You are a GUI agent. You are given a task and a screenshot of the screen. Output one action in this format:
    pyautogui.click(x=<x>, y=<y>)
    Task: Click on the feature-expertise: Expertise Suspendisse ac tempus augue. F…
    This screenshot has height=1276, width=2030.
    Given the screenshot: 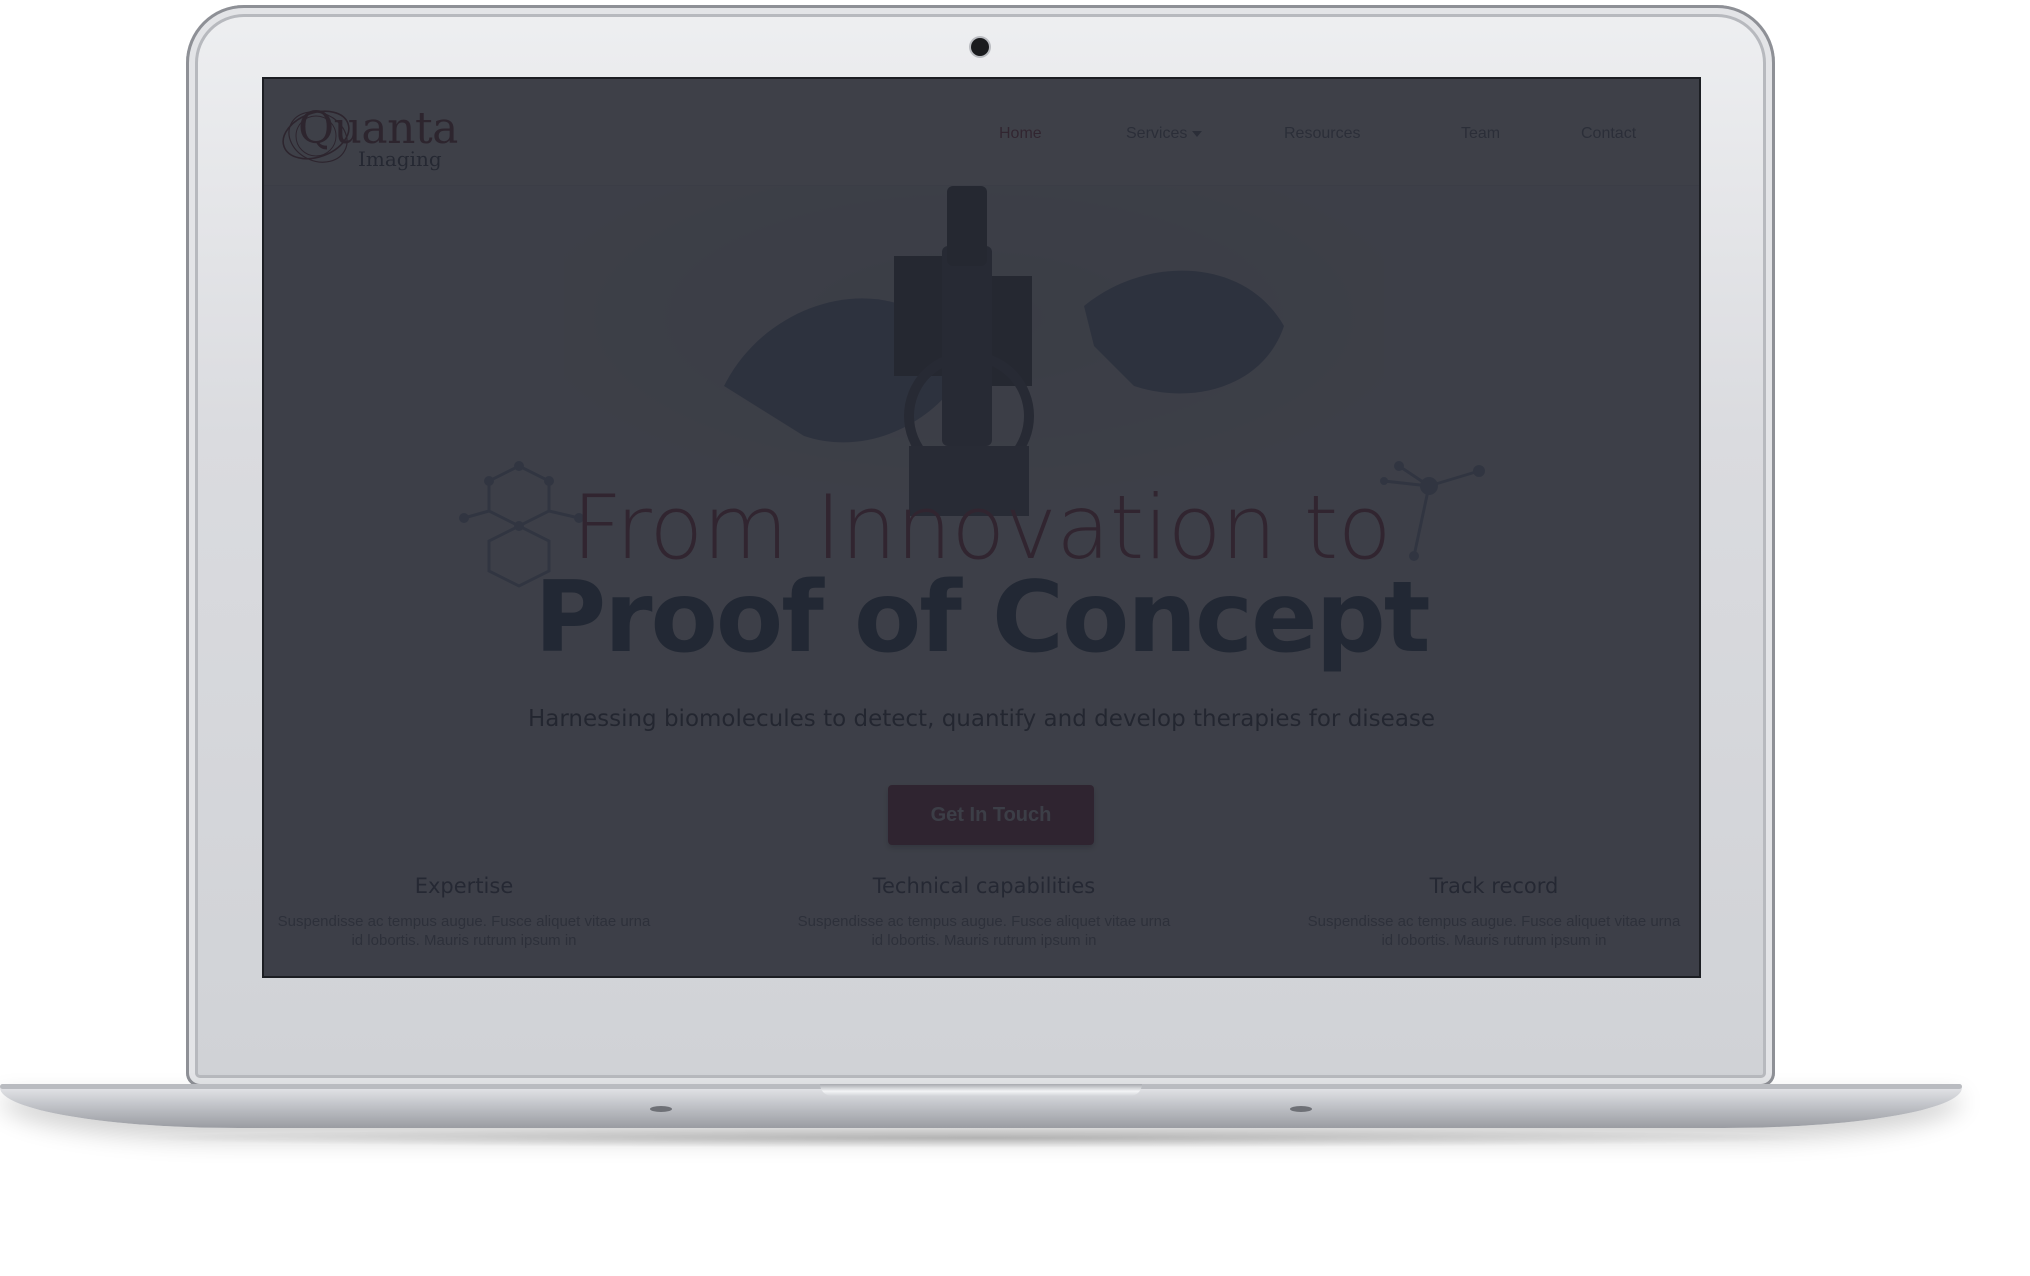 What is the action you would take?
    pyautogui.click(x=464, y=912)
    